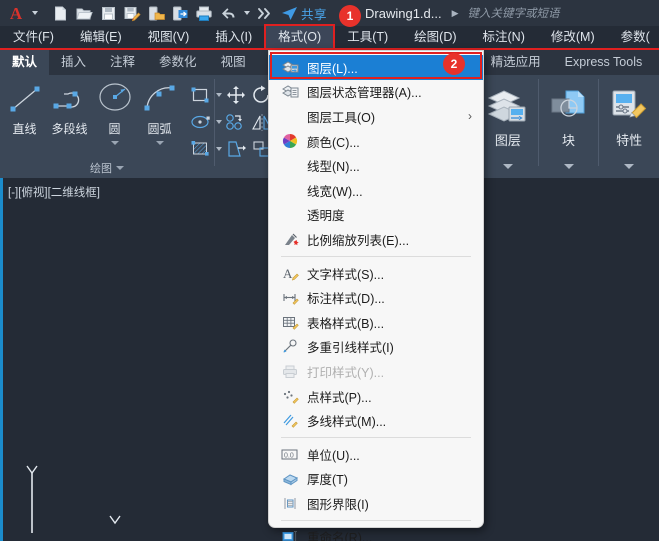 This screenshot has height=541, width=659. What do you see at coordinates (69, 108) in the screenshot?
I see `draw-tool-polyline: 多段线` at bounding box center [69, 108].